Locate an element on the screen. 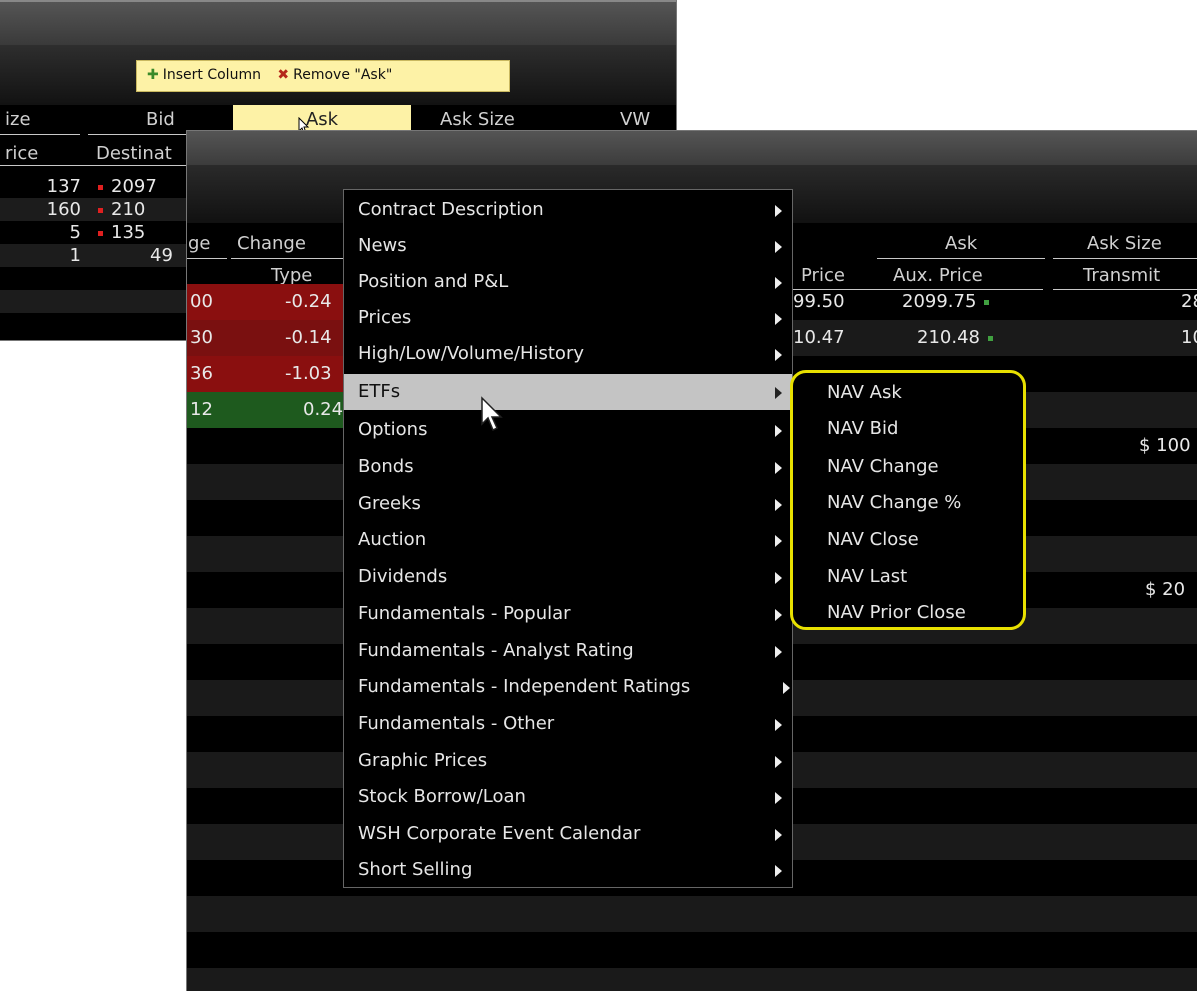 Image resolution: width=1197 pixels, height=991 pixels. menu-item-wsh-calendar: WSH Corporate Event Calendar is located at coordinates (568, 834).